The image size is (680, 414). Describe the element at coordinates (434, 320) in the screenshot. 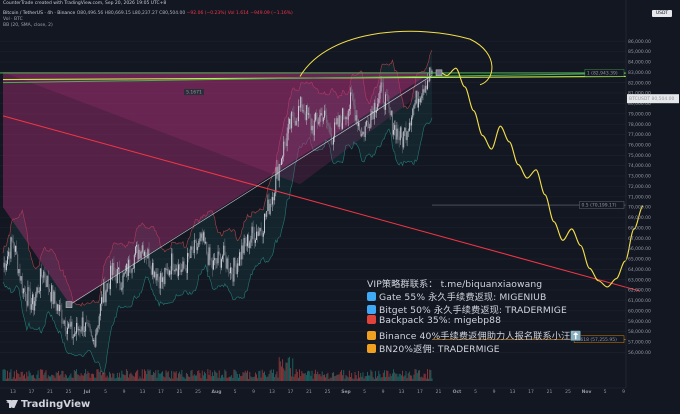

I see `promo-line: Backpack 35%: migebp88` at that location.